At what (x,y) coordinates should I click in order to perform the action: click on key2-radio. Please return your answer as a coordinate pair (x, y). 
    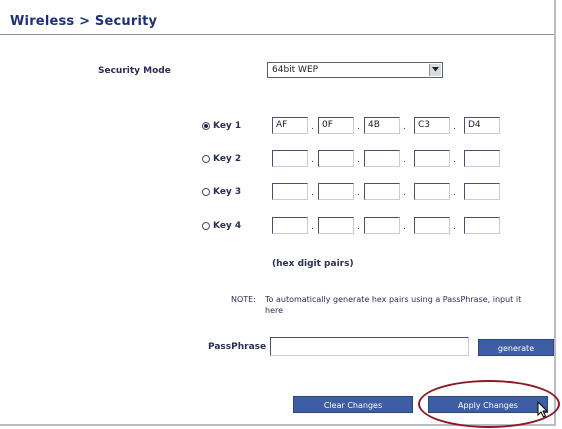
    Looking at the image, I should click on (206, 159).